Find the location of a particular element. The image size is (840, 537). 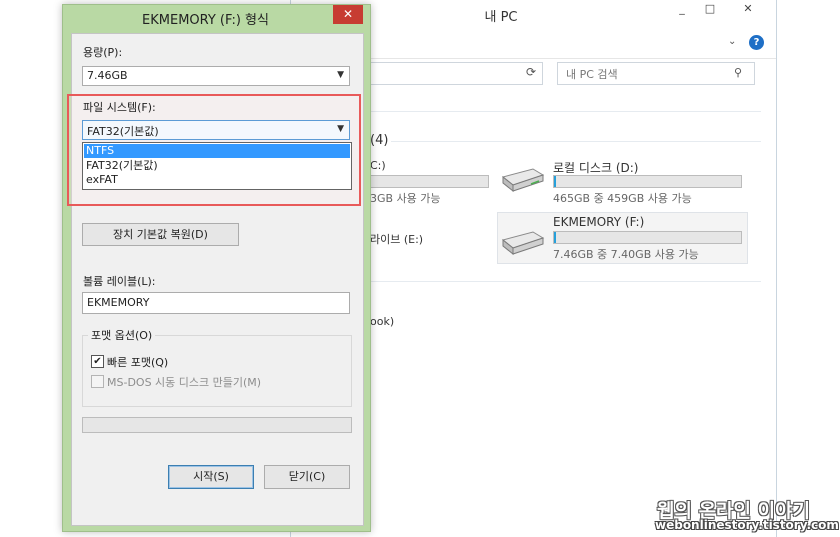

checkmark-icon: ✔ is located at coordinates (97, 361).